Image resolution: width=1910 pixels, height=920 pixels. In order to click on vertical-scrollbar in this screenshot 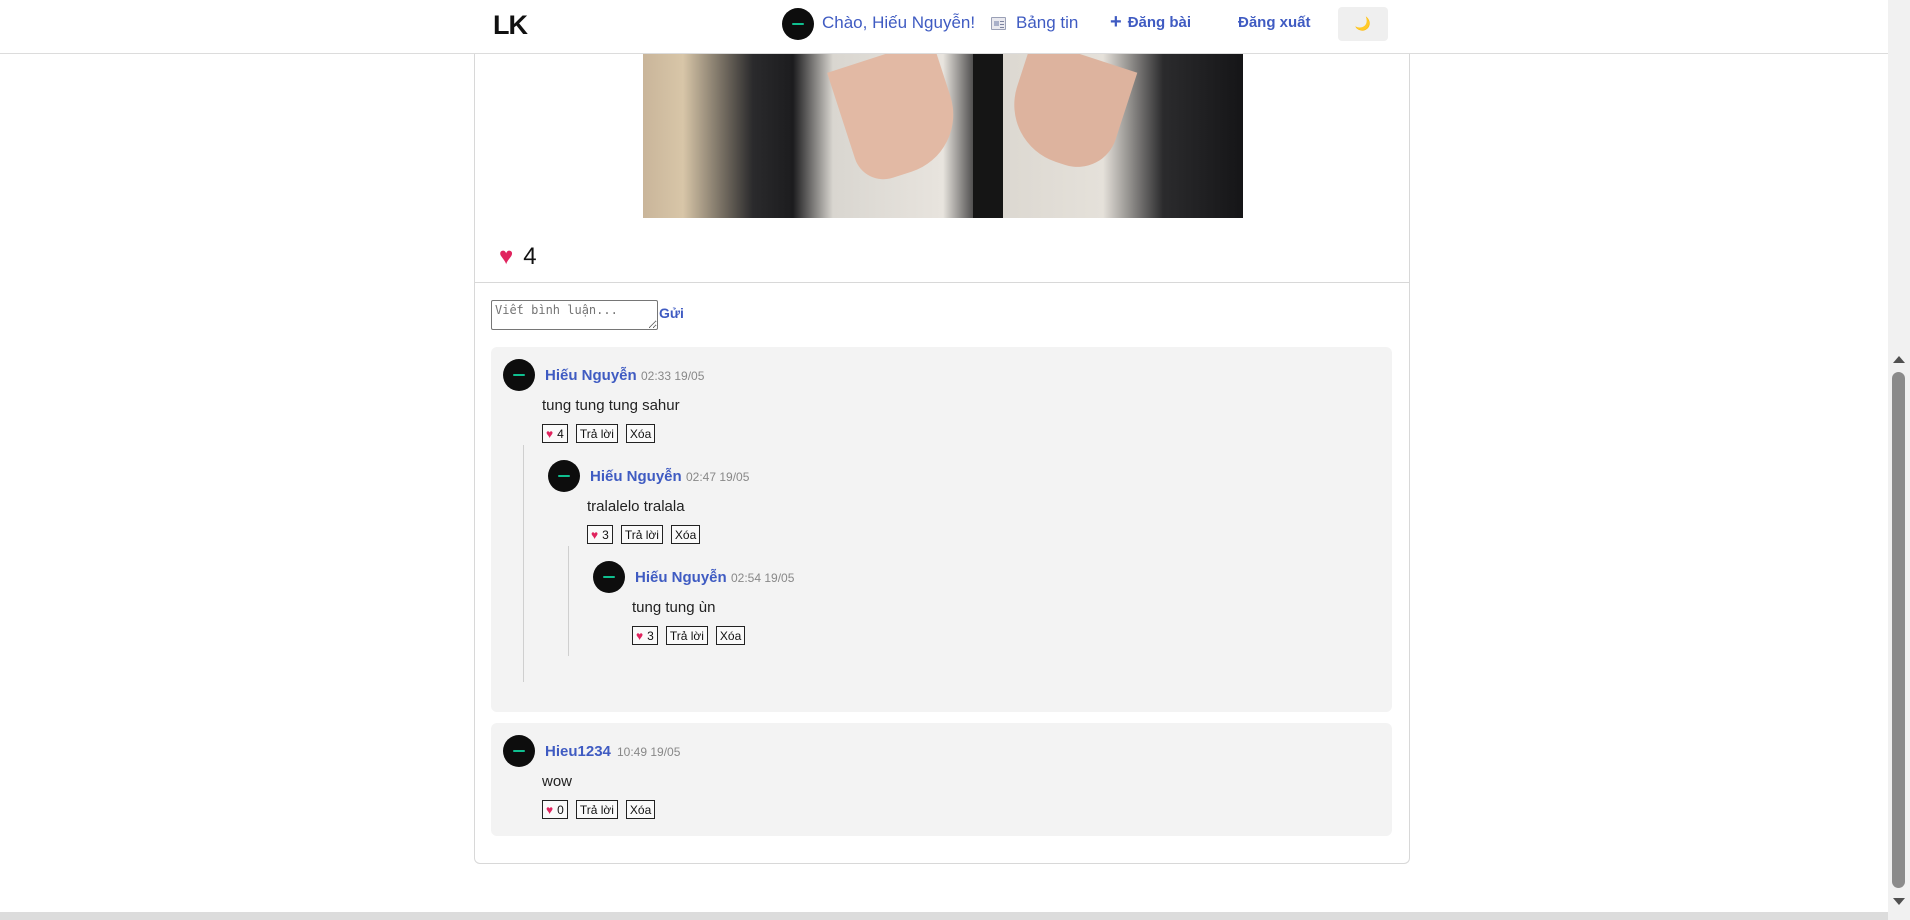, I will do `click(1899, 460)`.